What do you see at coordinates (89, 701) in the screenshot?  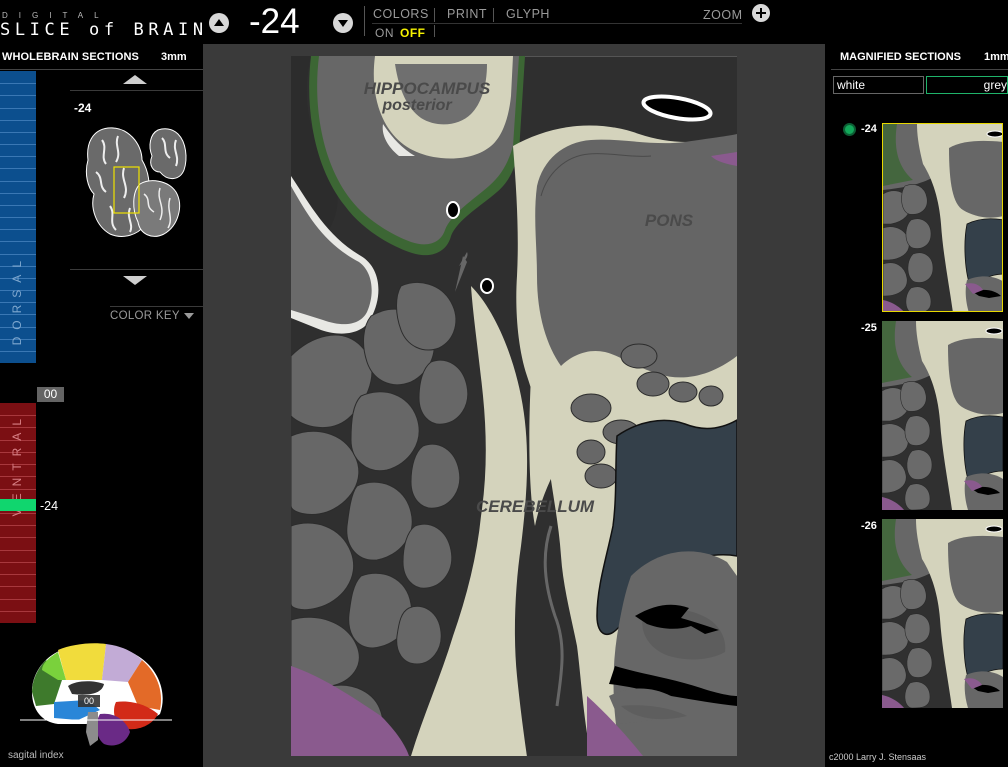 I see `sagittal-marker-label: 00` at bounding box center [89, 701].